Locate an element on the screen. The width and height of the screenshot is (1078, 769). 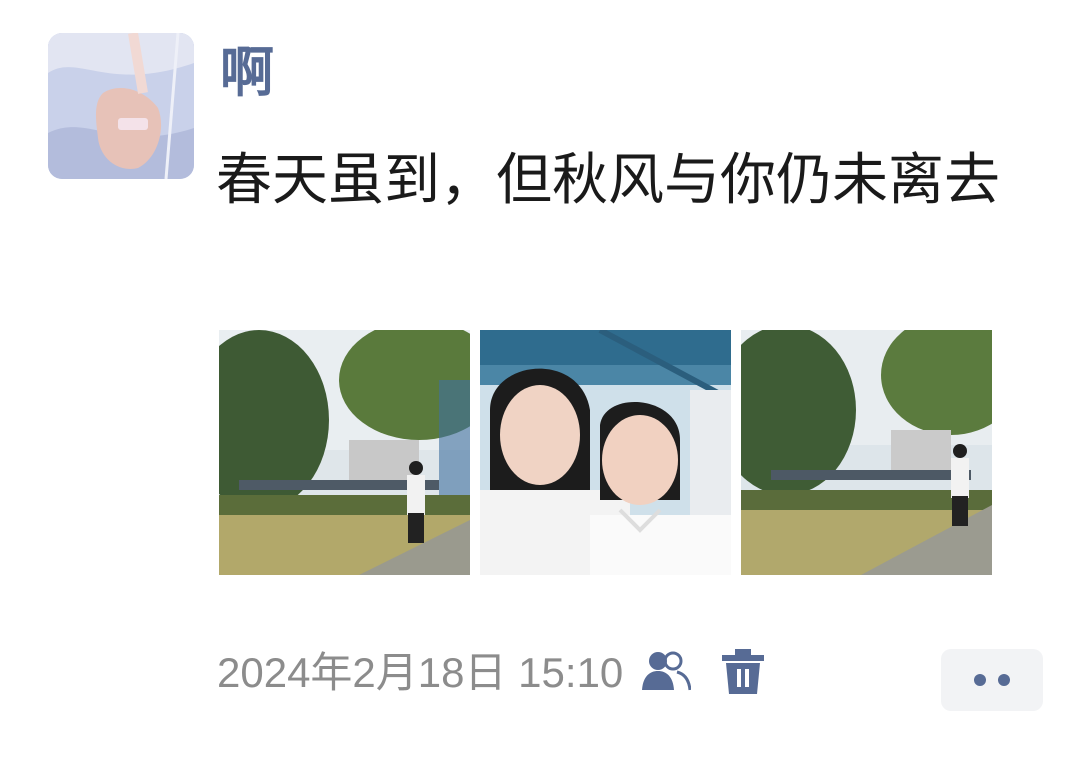
trash-icon is located at coordinates (743, 672).